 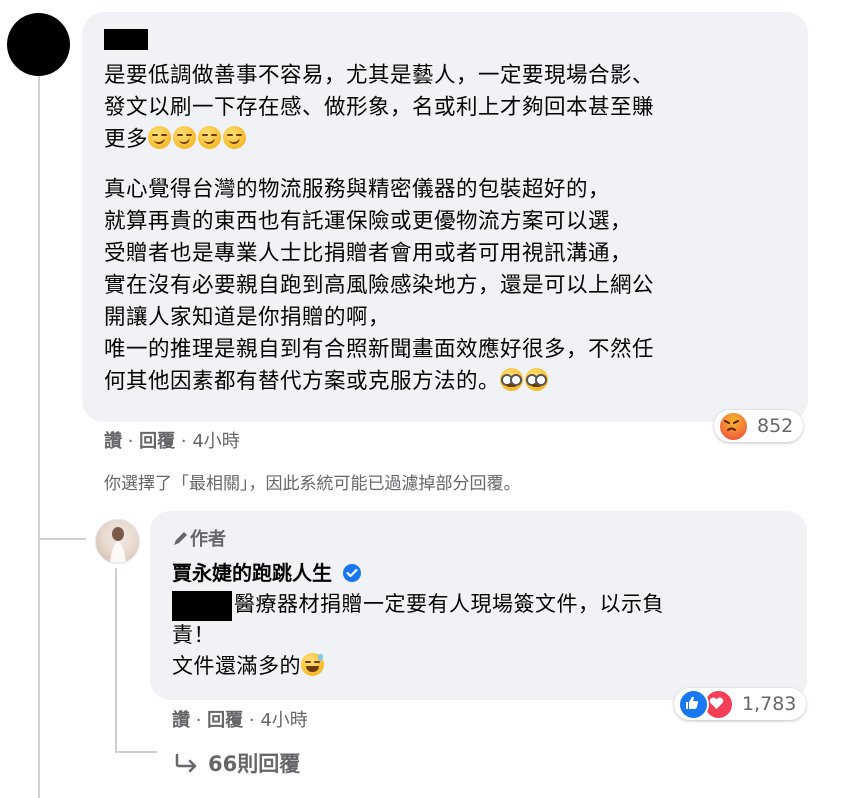 I want to click on like-link: 讚, so click(x=113, y=441).